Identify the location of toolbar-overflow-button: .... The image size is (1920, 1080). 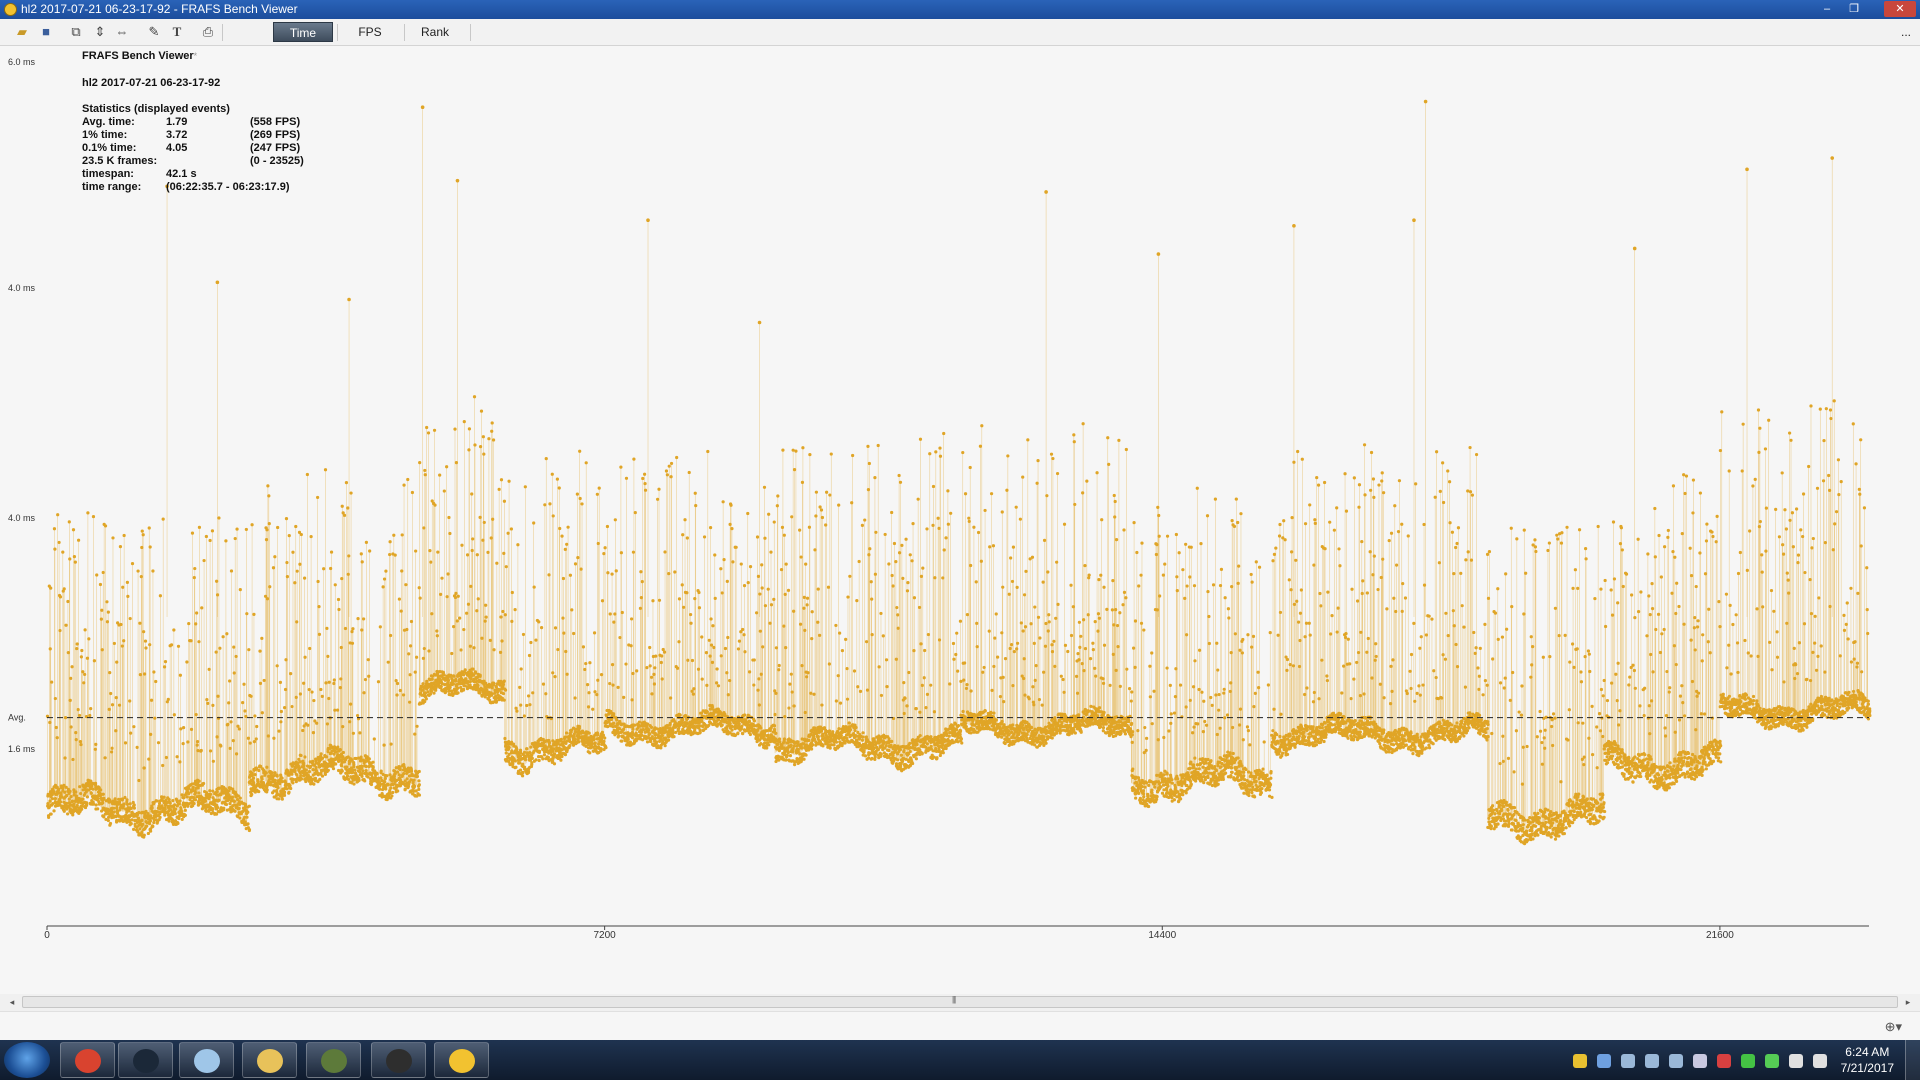
(1906, 32).